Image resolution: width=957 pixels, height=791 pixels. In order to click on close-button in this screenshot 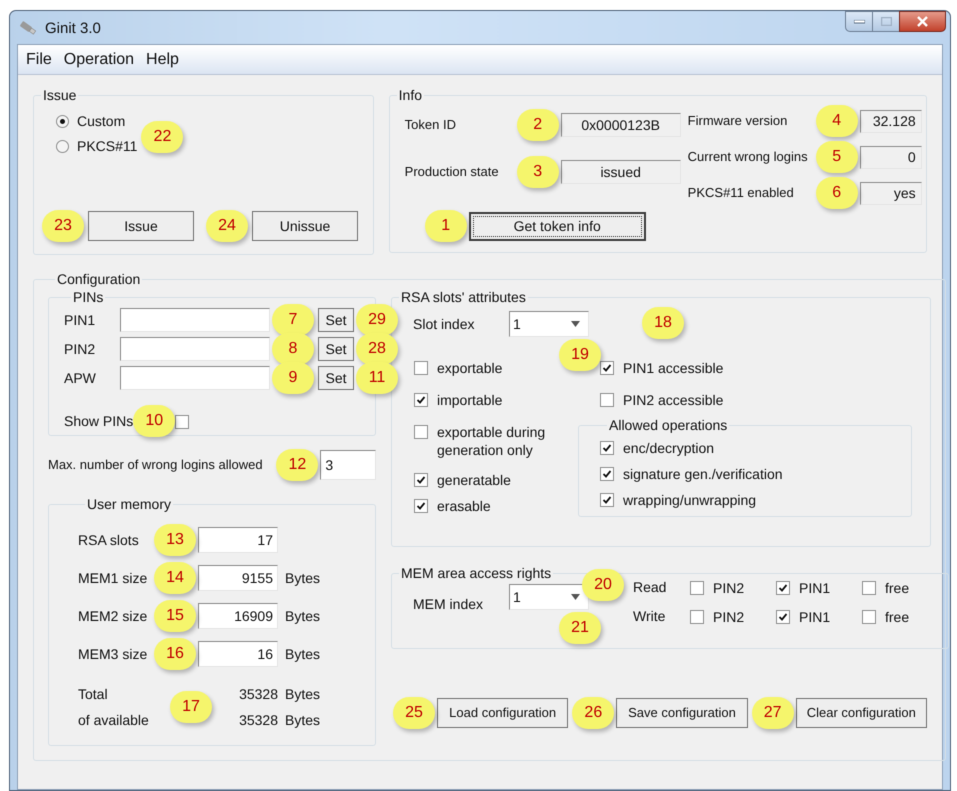, I will do `click(922, 21)`.